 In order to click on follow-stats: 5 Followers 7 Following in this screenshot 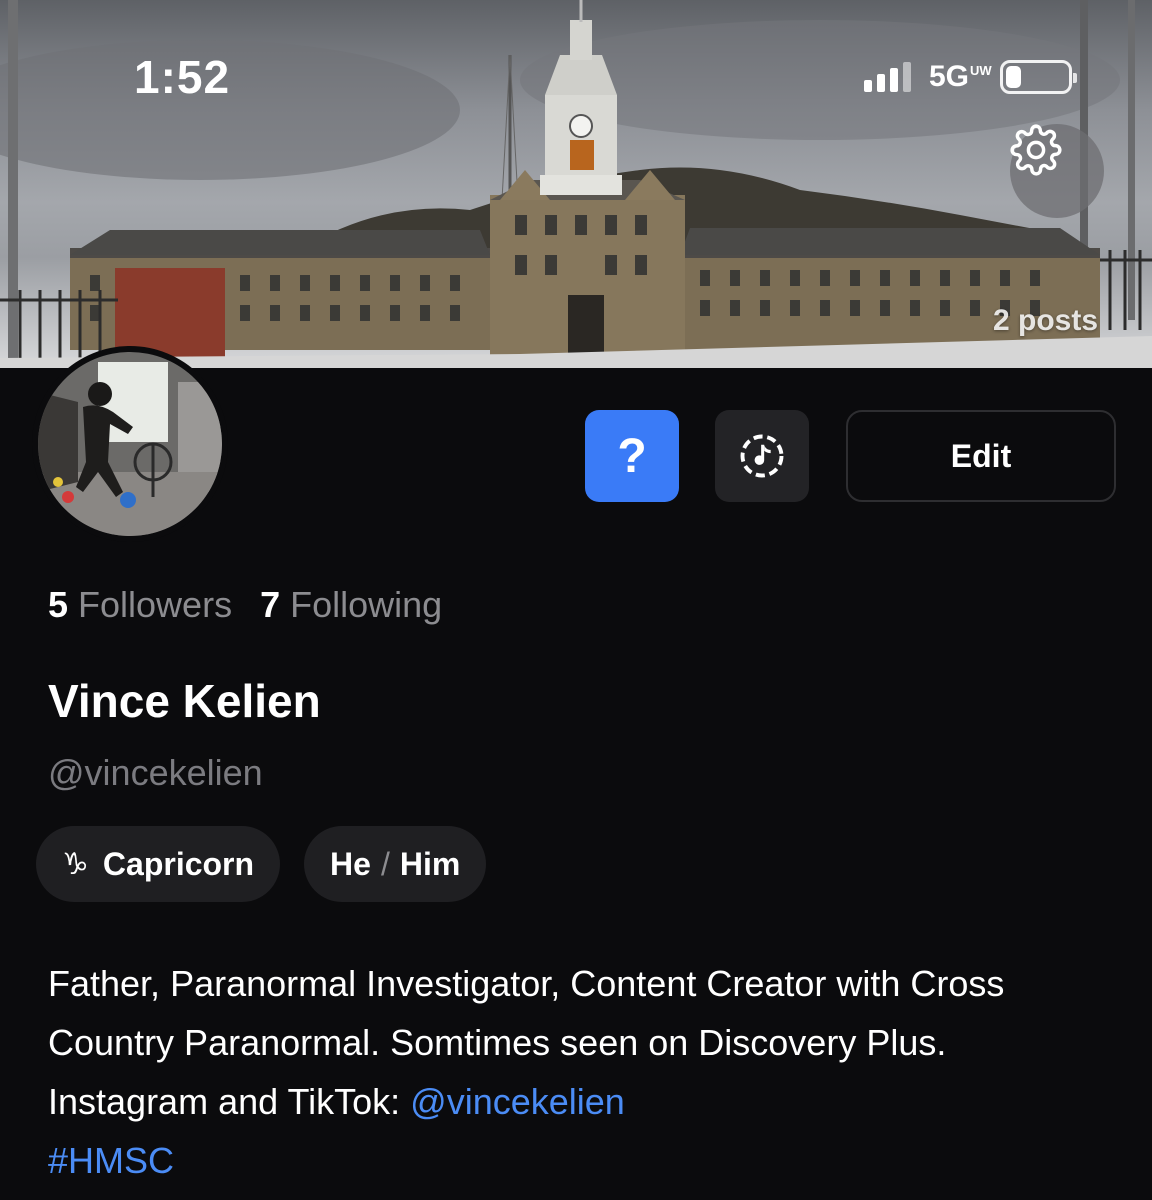, I will do `click(245, 605)`.